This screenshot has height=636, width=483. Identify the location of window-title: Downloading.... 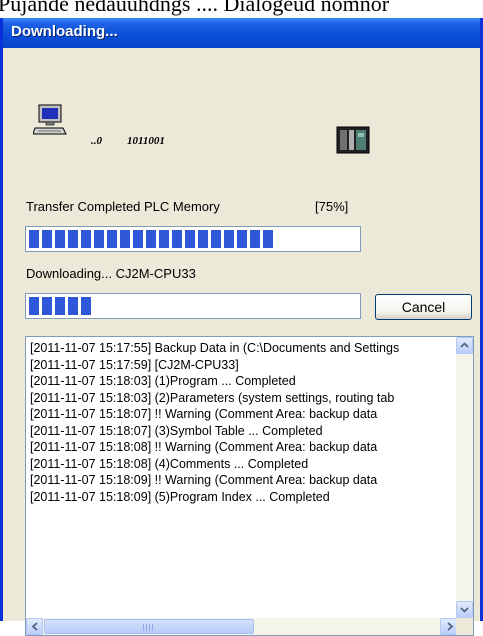
(64, 31).